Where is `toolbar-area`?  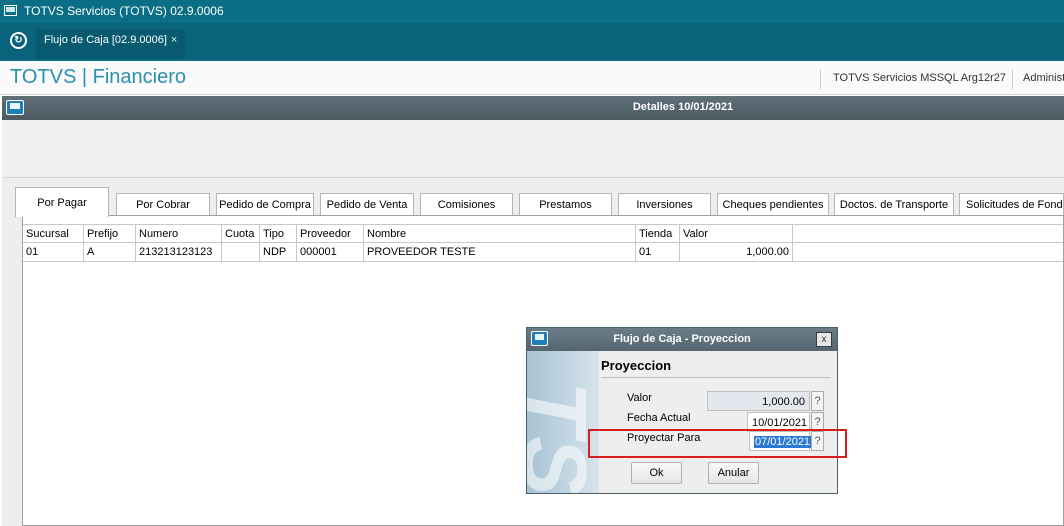
toolbar-area is located at coordinates (533, 149).